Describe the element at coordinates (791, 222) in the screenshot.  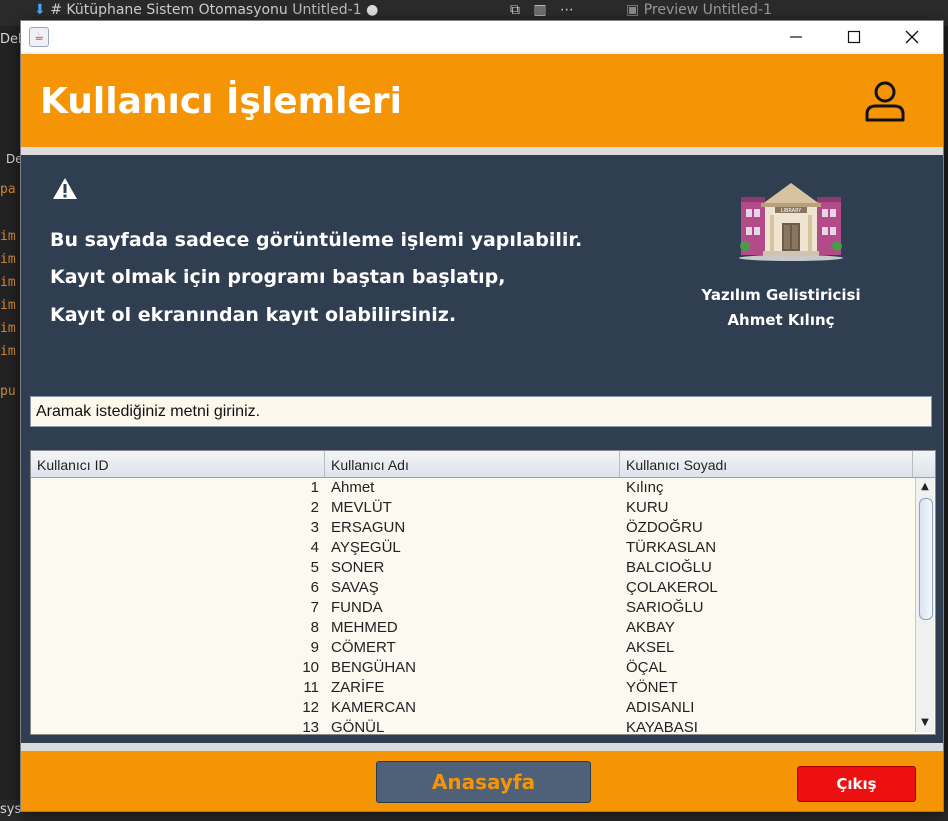
I see `library-building-icon: LIBRARY` at that location.